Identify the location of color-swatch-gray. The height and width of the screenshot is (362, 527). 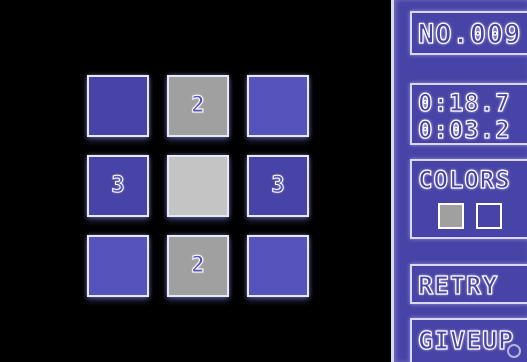
(451, 216).